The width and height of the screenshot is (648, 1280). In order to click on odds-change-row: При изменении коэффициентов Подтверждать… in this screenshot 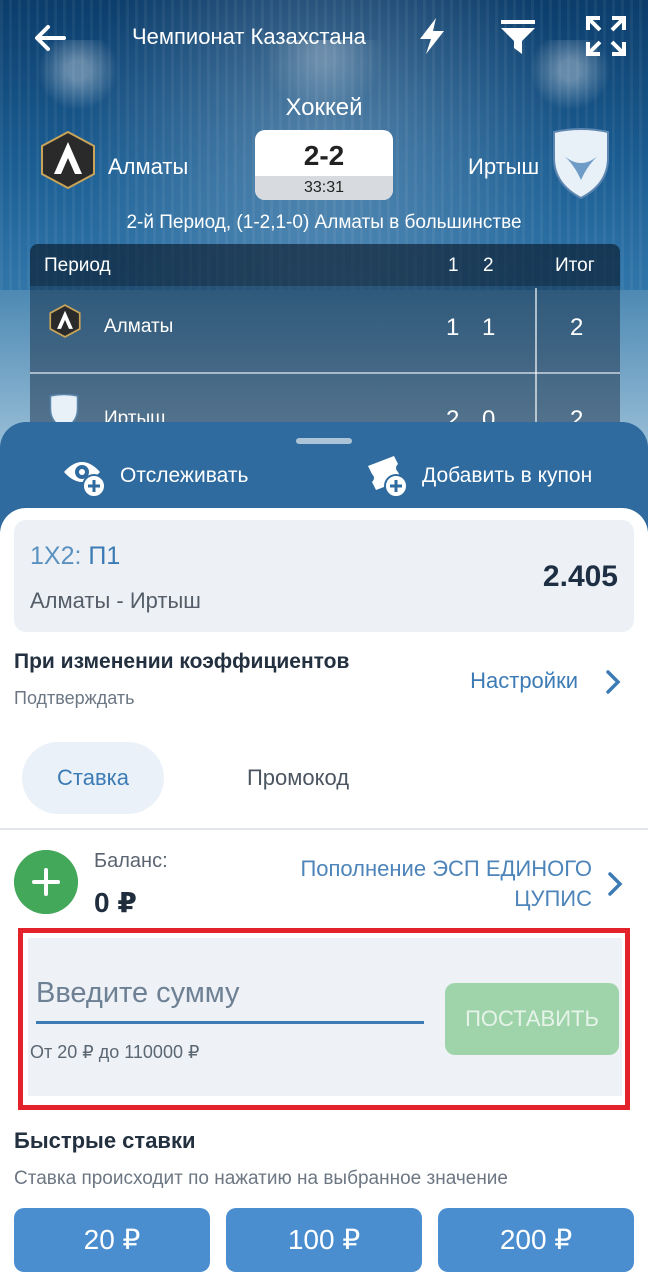, I will do `click(324, 685)`.